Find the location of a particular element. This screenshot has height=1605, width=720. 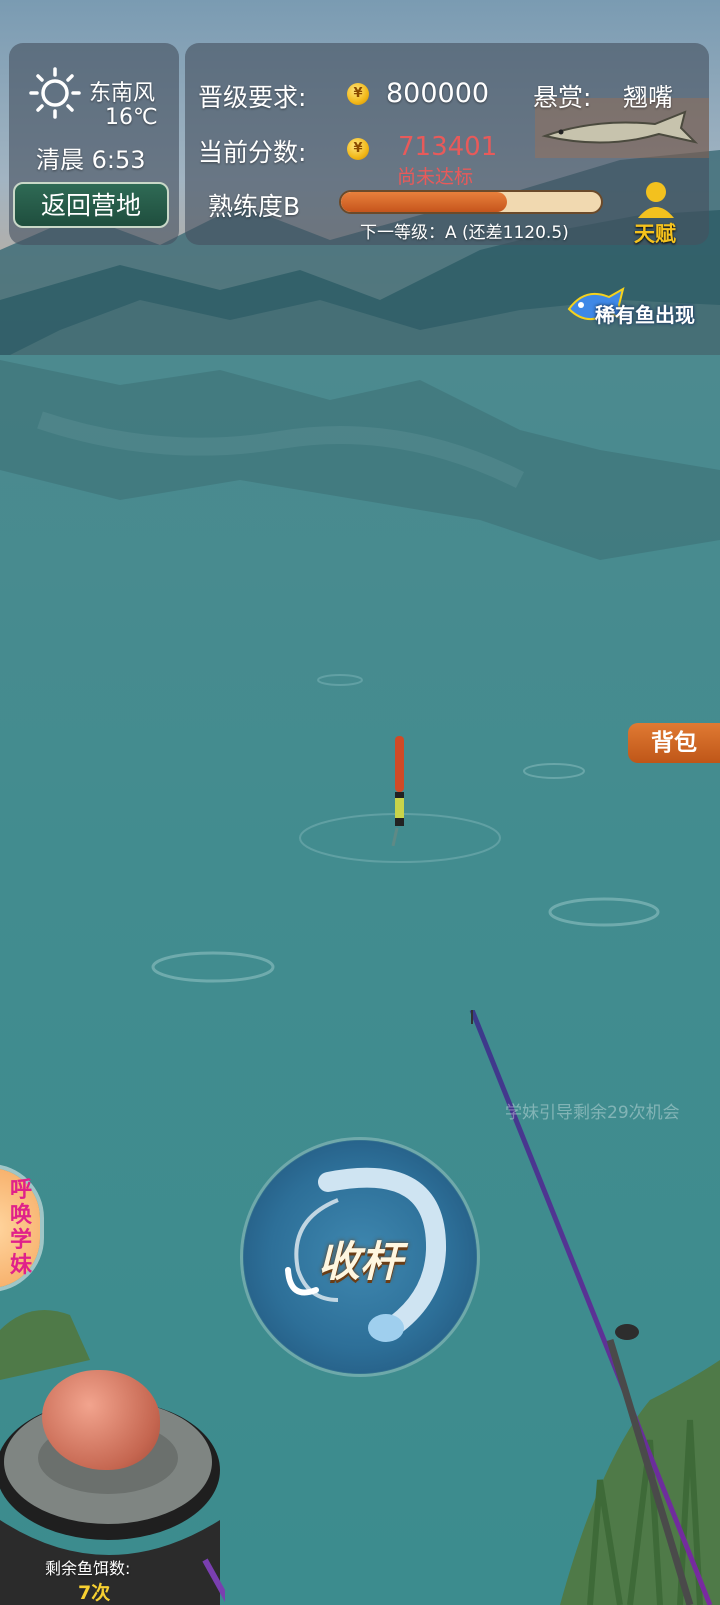

talent-button: 天赋 is located at coordinates (656, 213).